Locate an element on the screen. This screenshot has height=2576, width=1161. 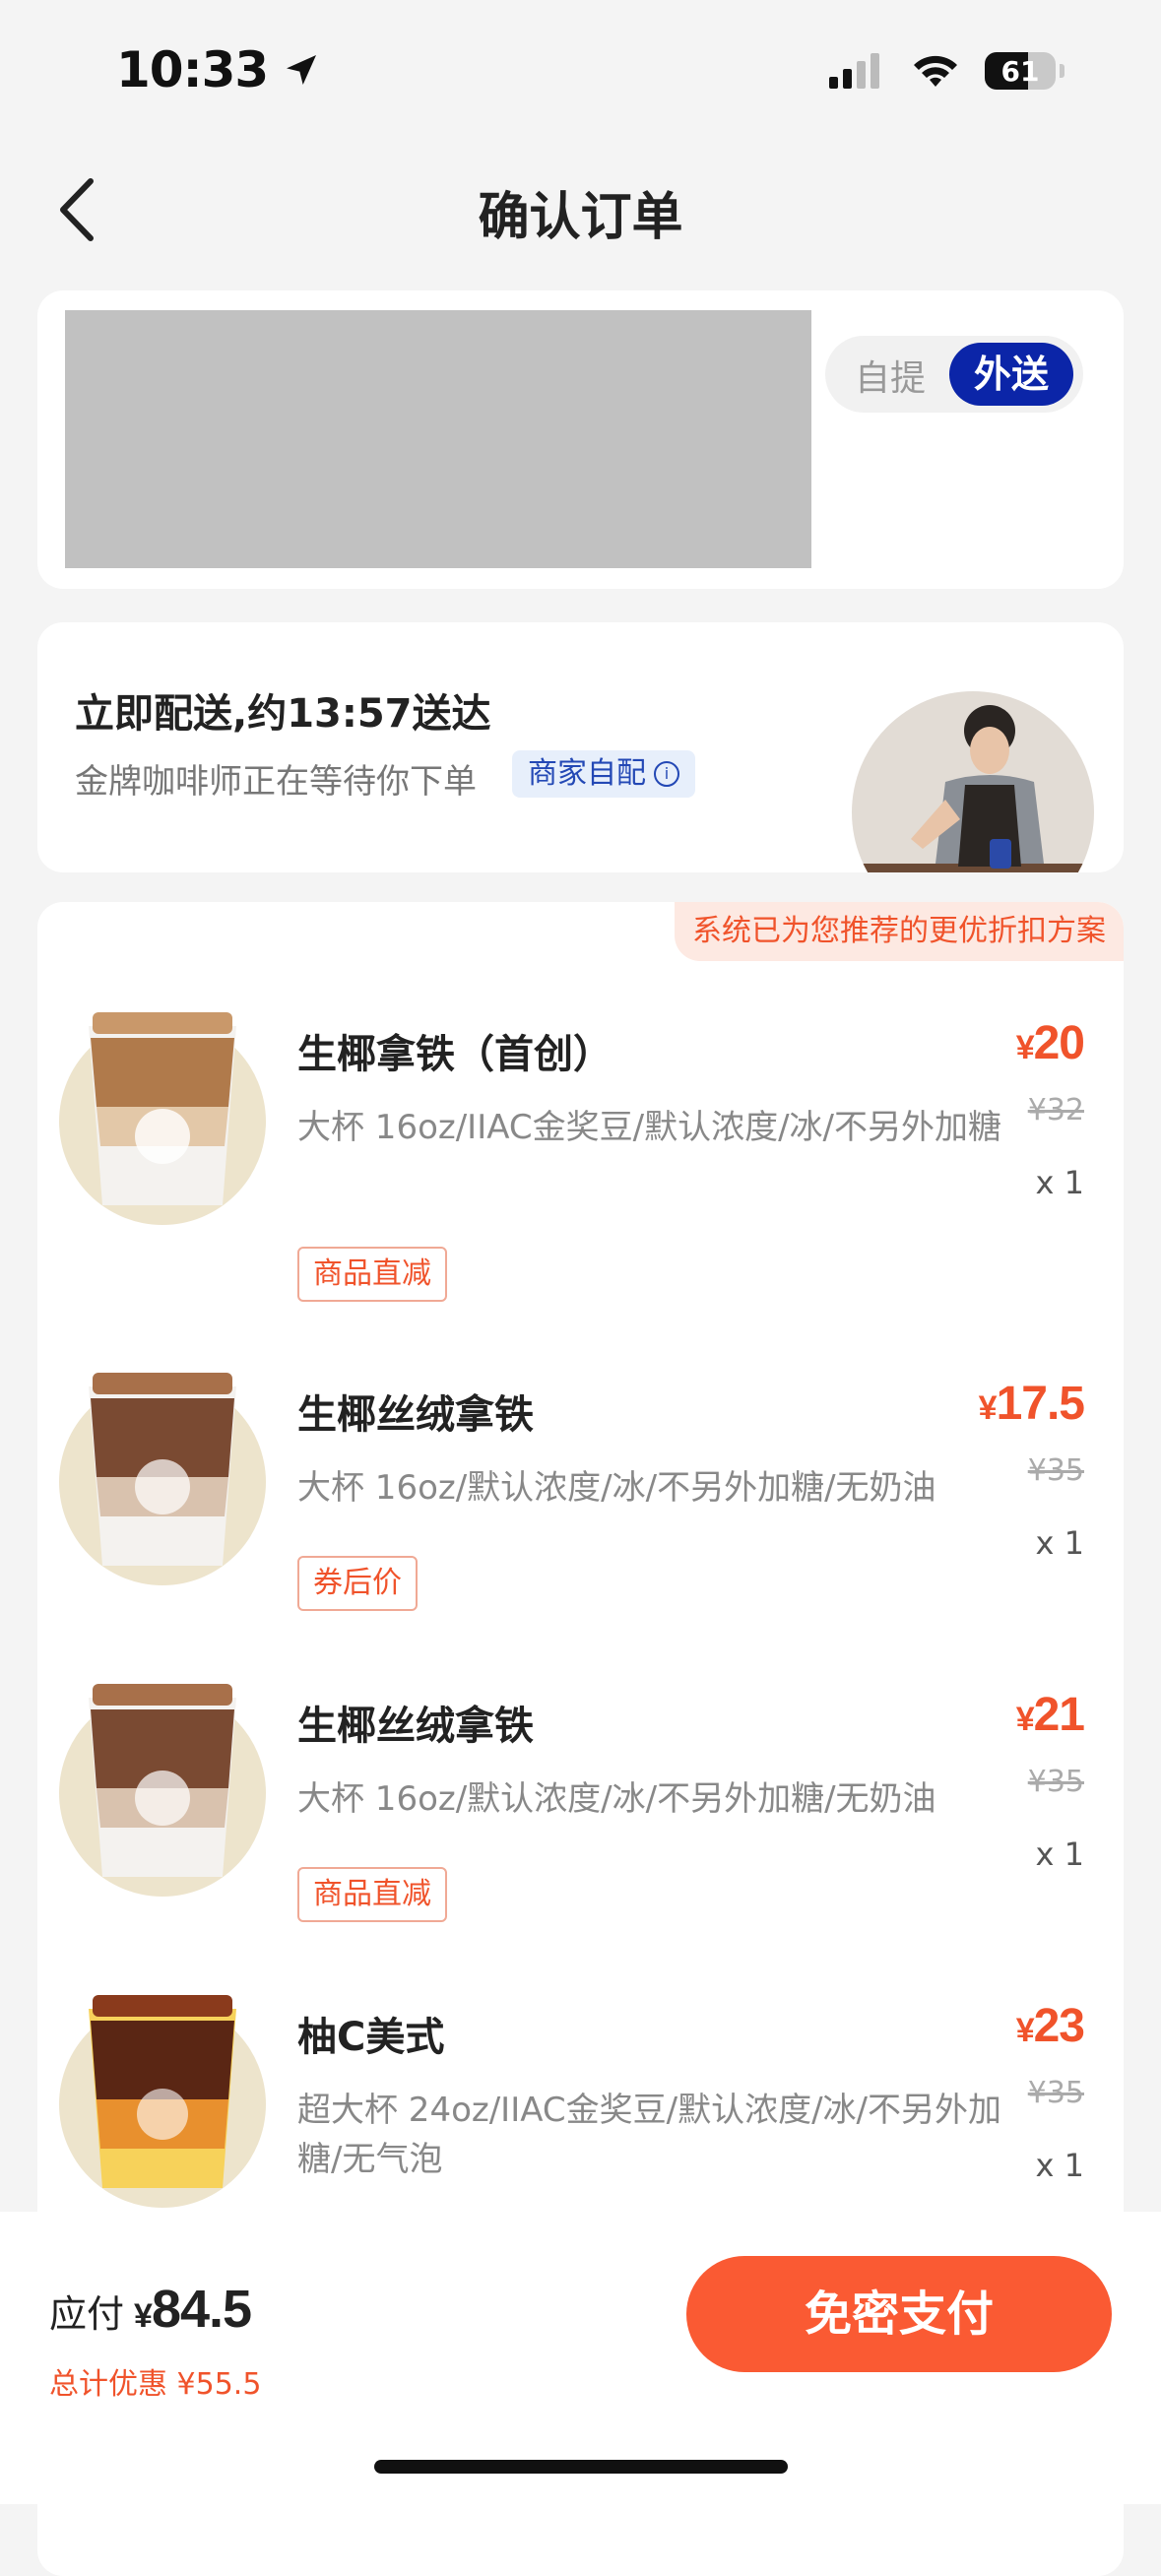
item-price: ¥17.5 is located at coordinates (1031, 1404).